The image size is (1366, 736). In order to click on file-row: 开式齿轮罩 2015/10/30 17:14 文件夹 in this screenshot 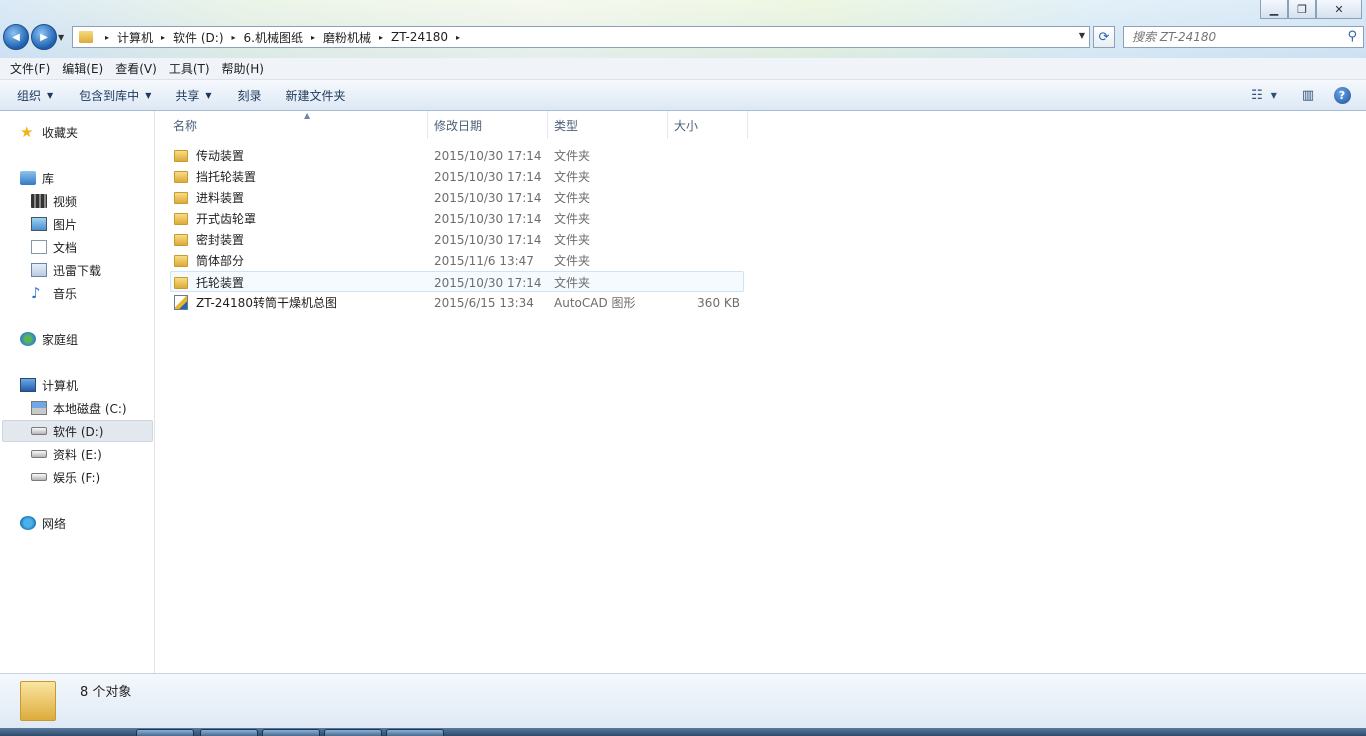, I will do `click(457, 218)`.